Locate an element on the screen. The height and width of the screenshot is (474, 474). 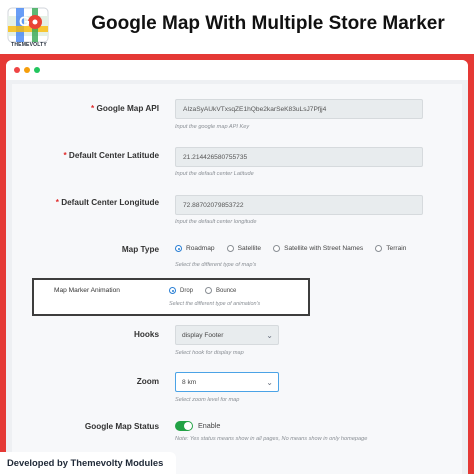
longitude-label: * Default Center Longitude is located at coordinates (107, 202).